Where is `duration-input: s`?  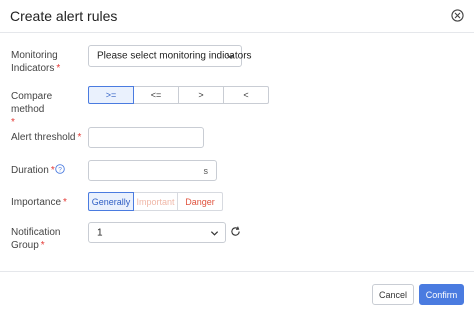
duration-input: s is located at coordinates (152, 170).